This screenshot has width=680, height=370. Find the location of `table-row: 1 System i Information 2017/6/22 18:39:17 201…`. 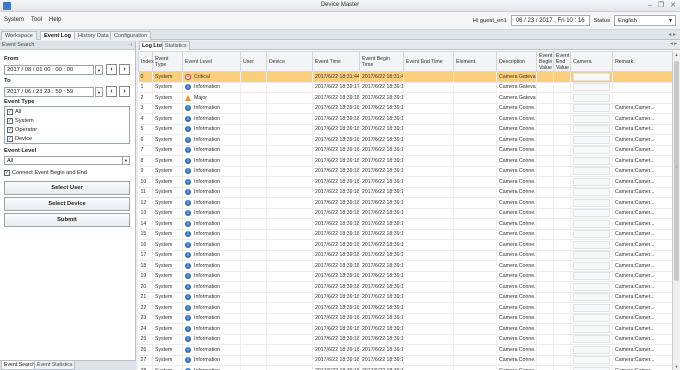

table-row: 1 System i Information 2017/6/22 18:39:17 201… is located at coordinates (405, 87).